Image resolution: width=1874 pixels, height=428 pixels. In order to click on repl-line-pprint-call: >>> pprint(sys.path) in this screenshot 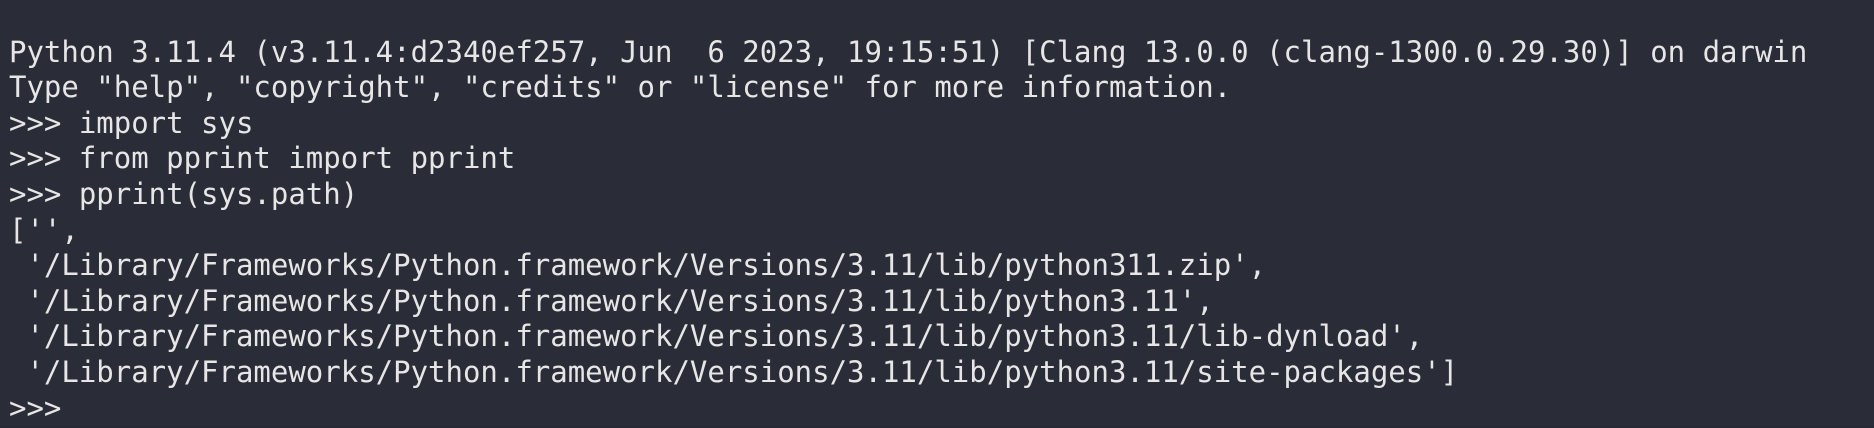, I will do `click(184, 193)`.